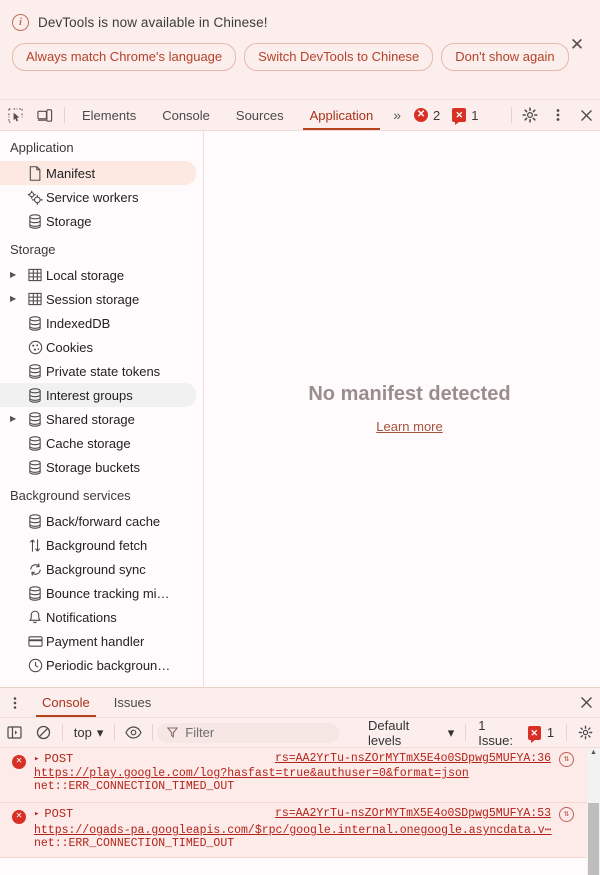  What do you see at coordinates (427, 115) in the screenshot?
I see `error-count-badge: ✕ 2` at bounding box center [427, 115].